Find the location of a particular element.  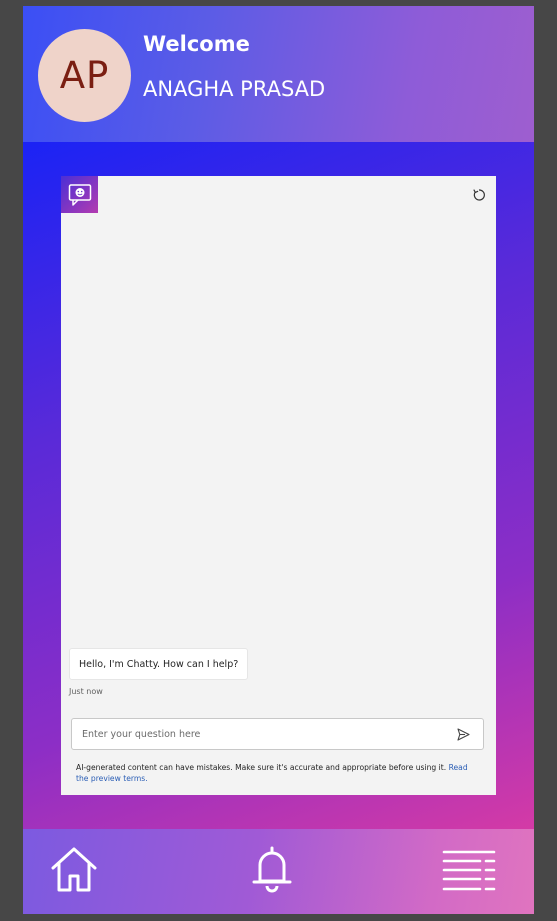

avatar-initials: AP is located at coordinates (84, 75).